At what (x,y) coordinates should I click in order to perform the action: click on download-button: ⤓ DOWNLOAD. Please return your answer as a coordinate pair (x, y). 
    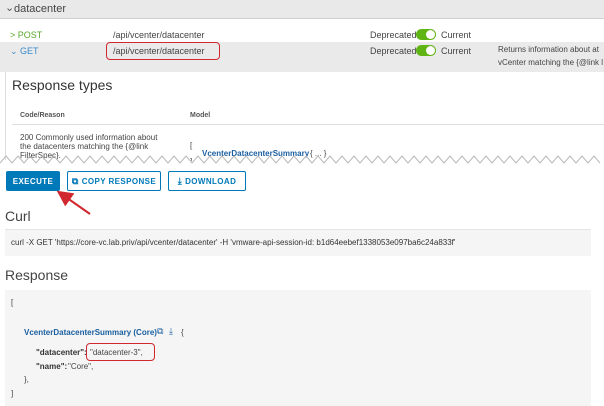
    Looking at the image, I should click on (207, 181).